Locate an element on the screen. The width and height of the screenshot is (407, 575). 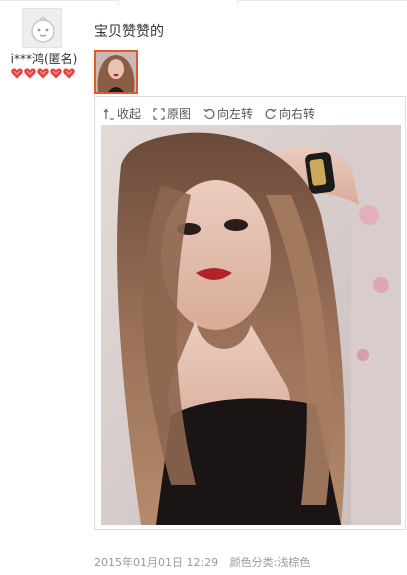
rotate-left-icon is located at coordinates (209, 113).